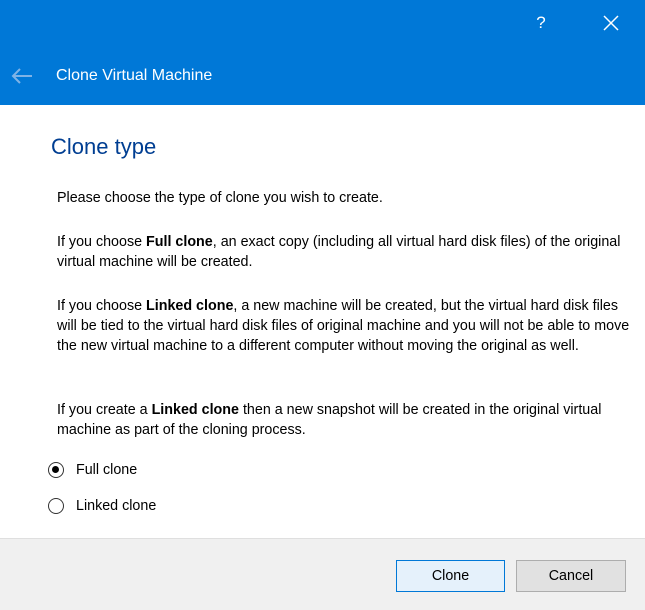  What do you see at coordinates (541, 23) in the screenshot?
I see `help-button: ?` at bounding box center [541, 23].